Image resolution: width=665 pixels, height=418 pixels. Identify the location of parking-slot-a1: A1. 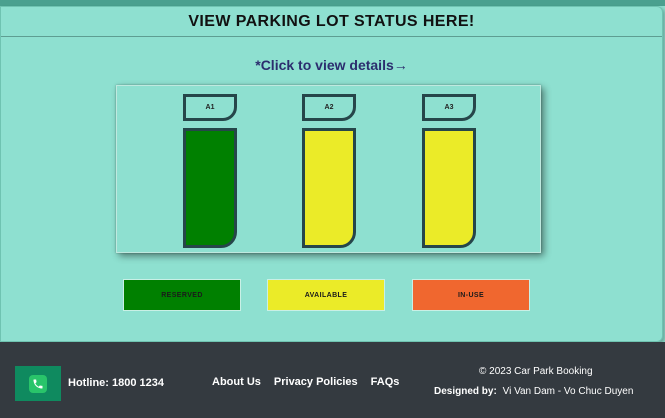
(210, 171).